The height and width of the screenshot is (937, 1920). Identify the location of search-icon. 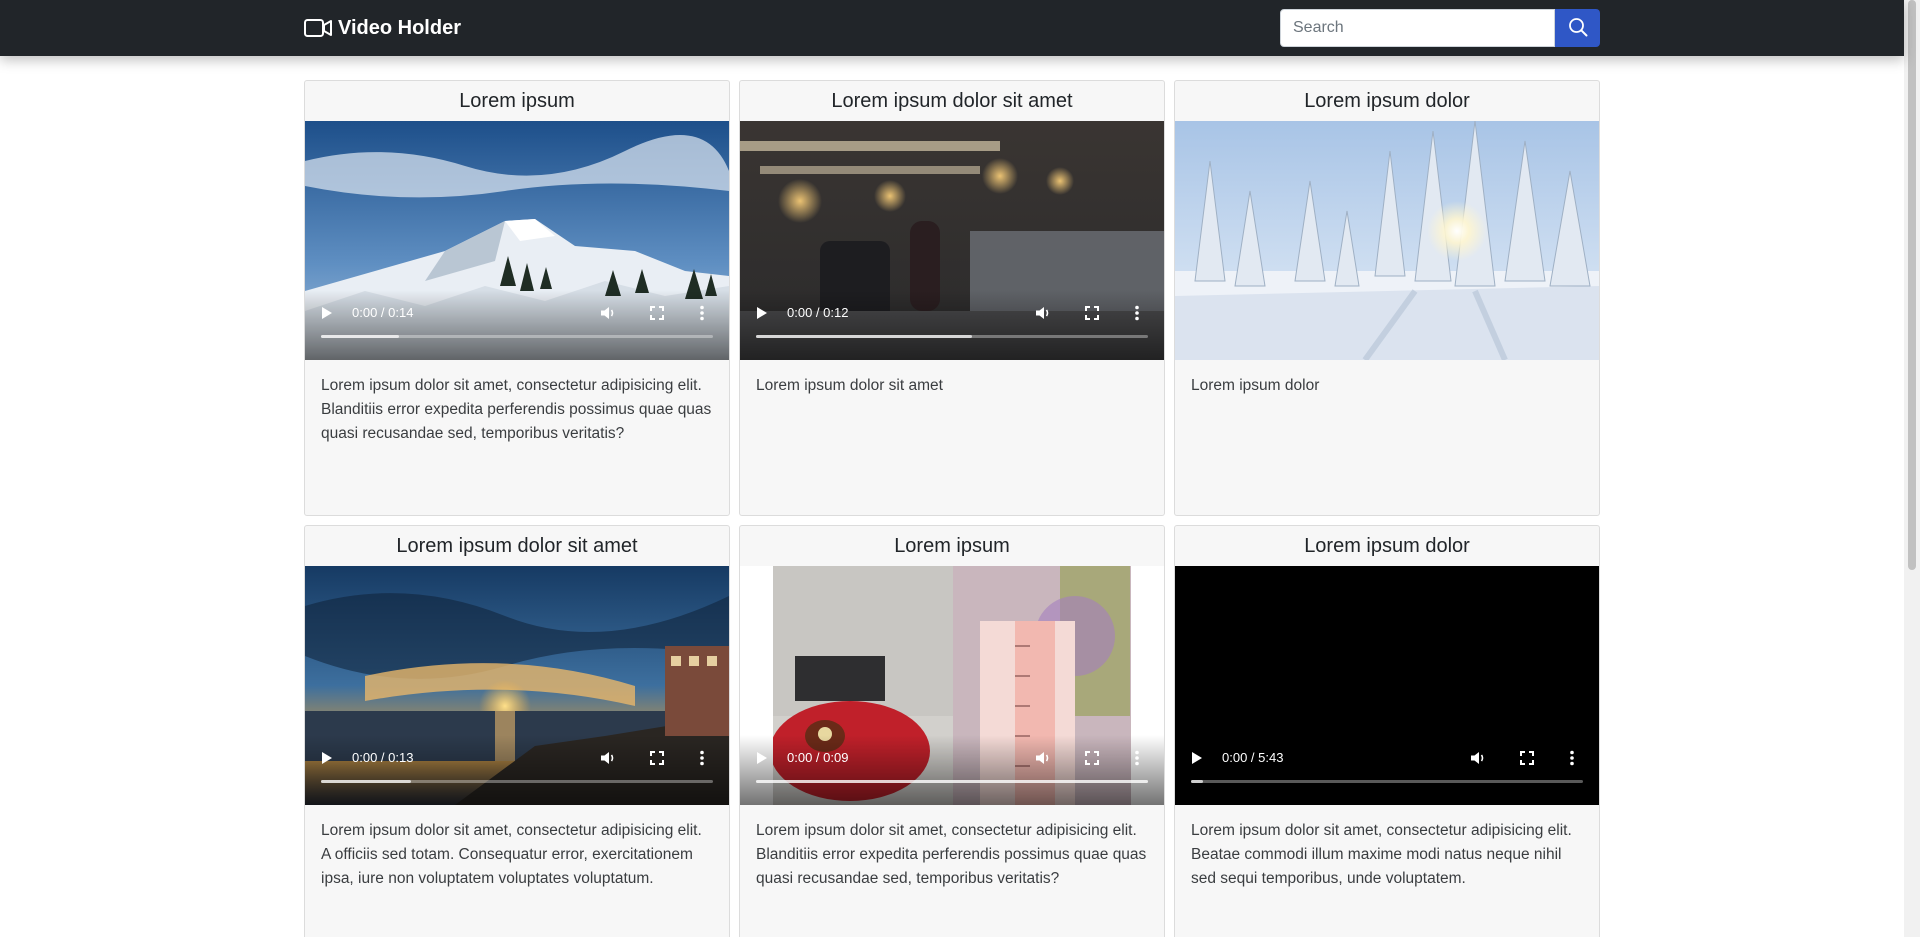
(1578, 28).